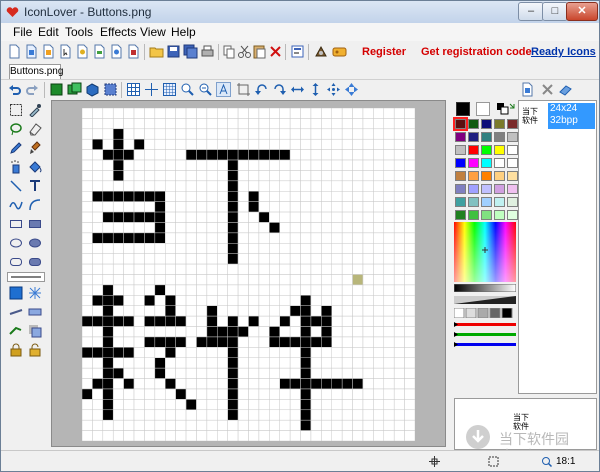 This screenshot has width=600, height=472. Describe the element at coordinates (261, 89) in the screenshot. I see `rotate-left-icon` at that location.